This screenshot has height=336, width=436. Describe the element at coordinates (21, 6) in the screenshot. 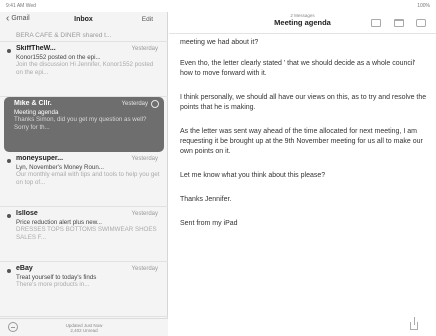

I see `status-time: 9:41 AM Wed` at that location.